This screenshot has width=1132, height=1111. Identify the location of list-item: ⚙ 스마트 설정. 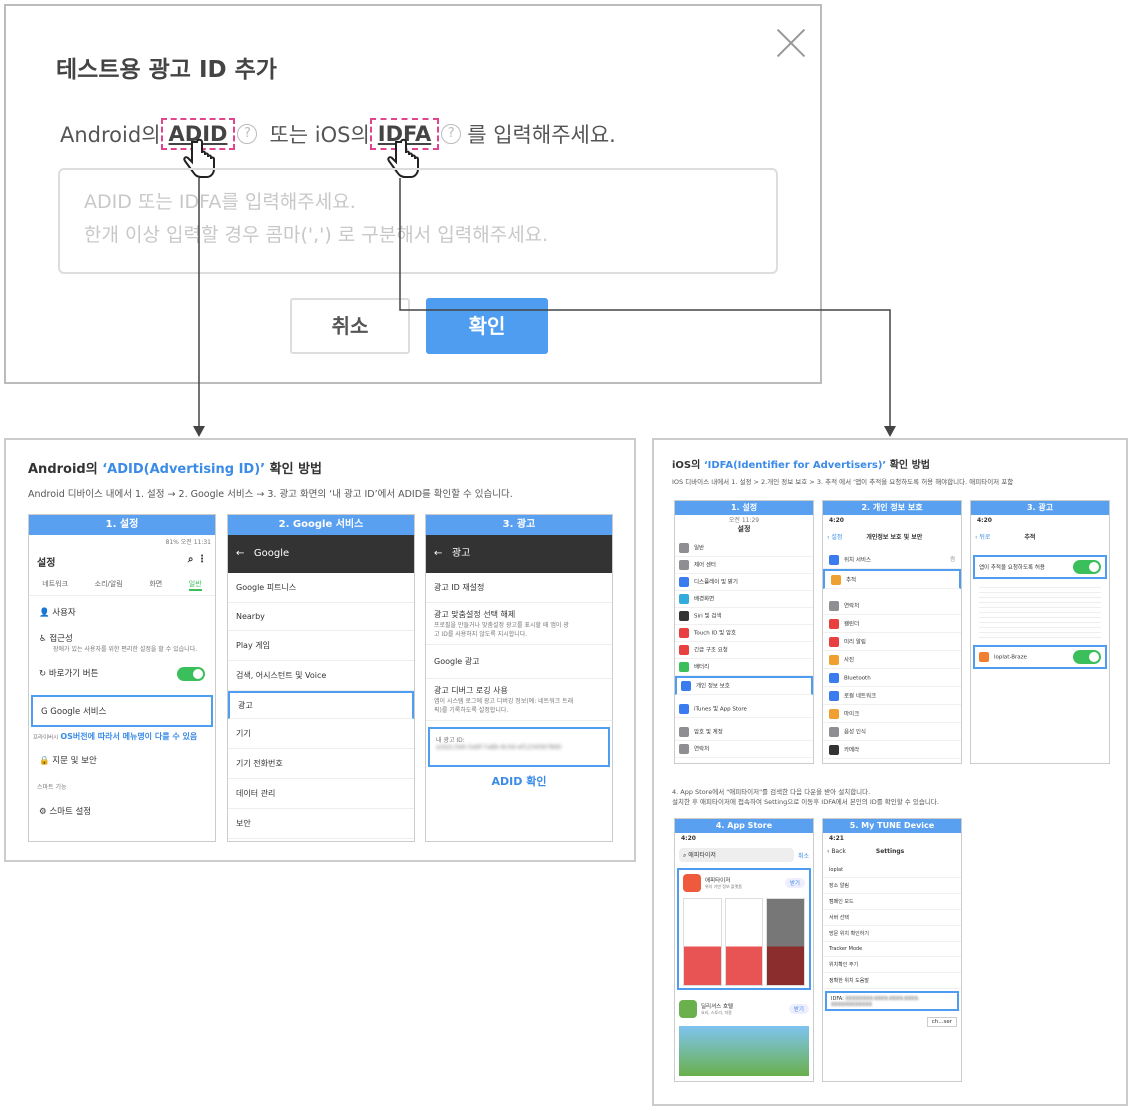
(122, 811).